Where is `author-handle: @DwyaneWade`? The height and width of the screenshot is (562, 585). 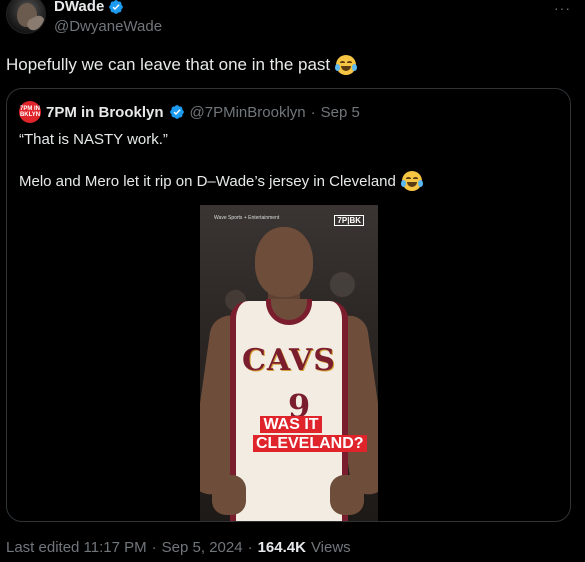
author-handle: @DwyaneWade is located at coordinates (108, 26).